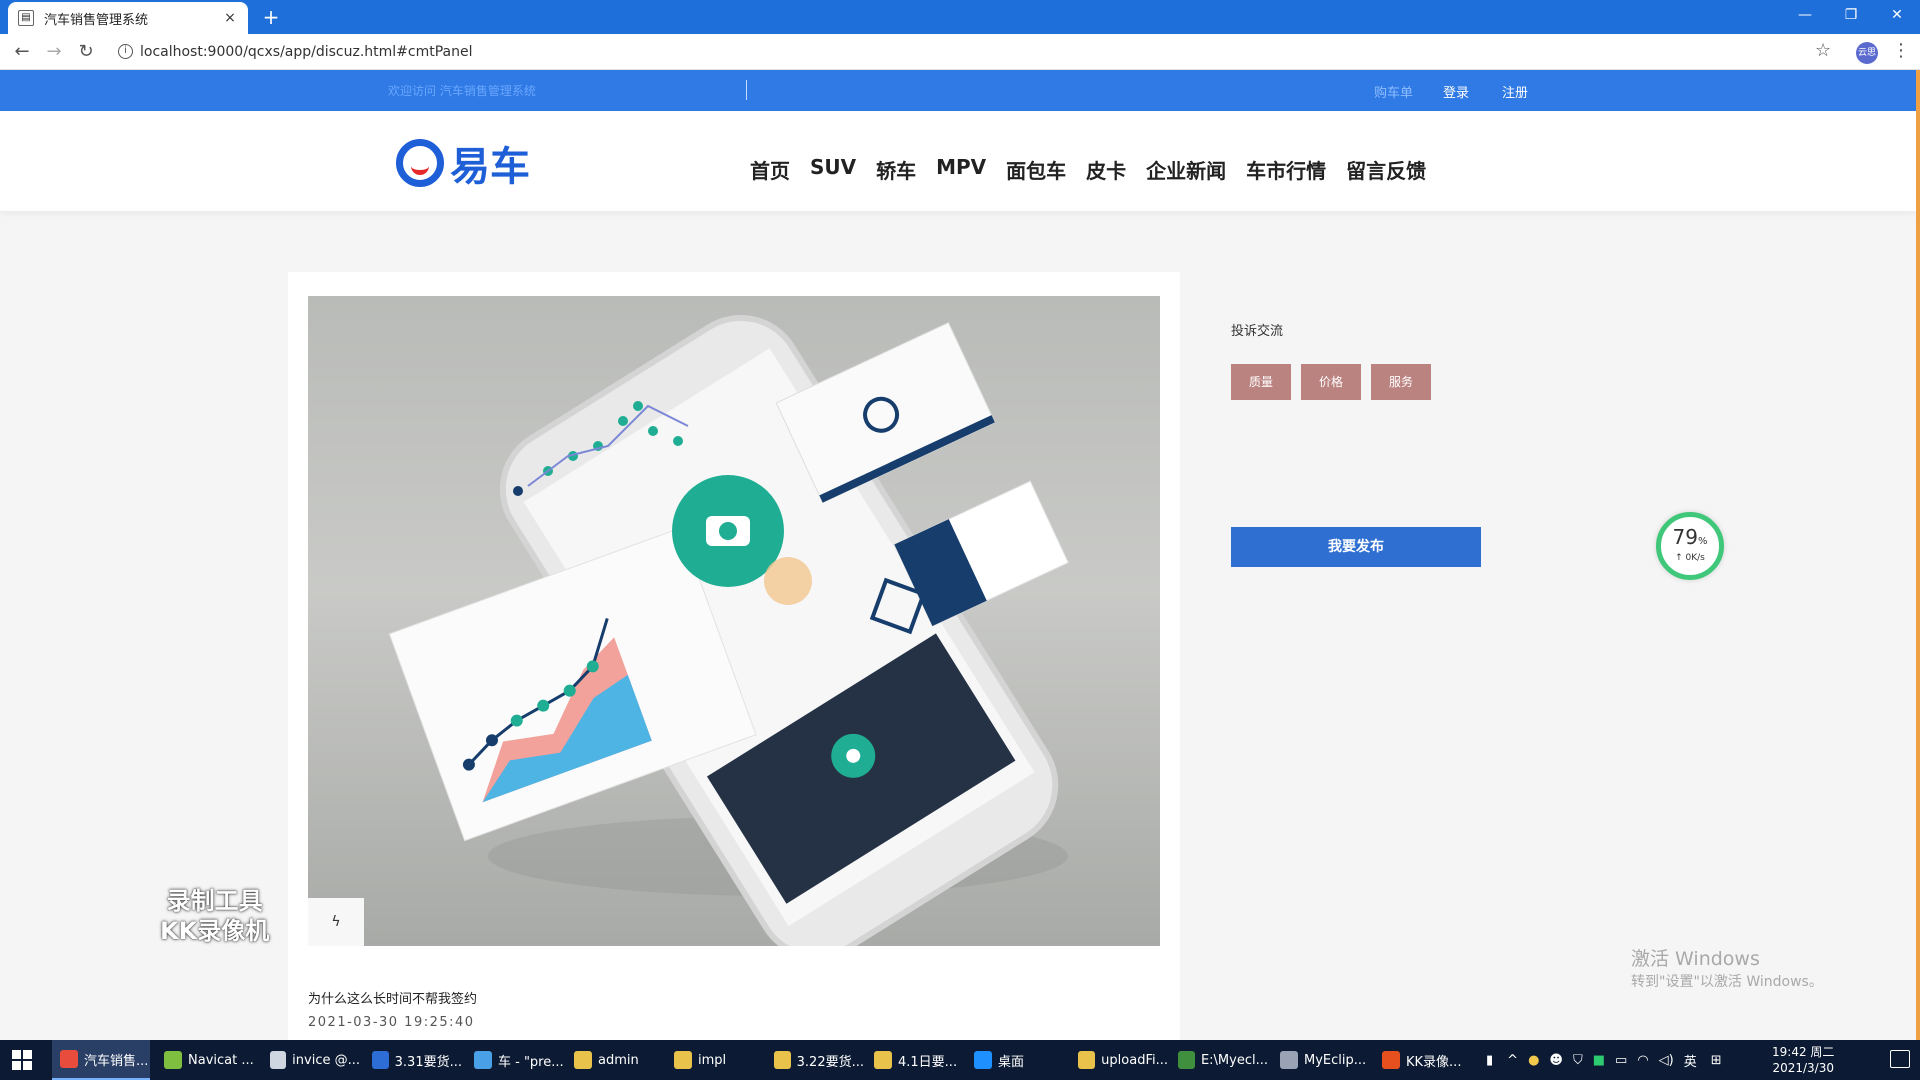  What do you see at coordinates (1690, 558) in the screenshot?
I see `speed-rate: ↑ 0K/s` at bounding box center [1690, 558].